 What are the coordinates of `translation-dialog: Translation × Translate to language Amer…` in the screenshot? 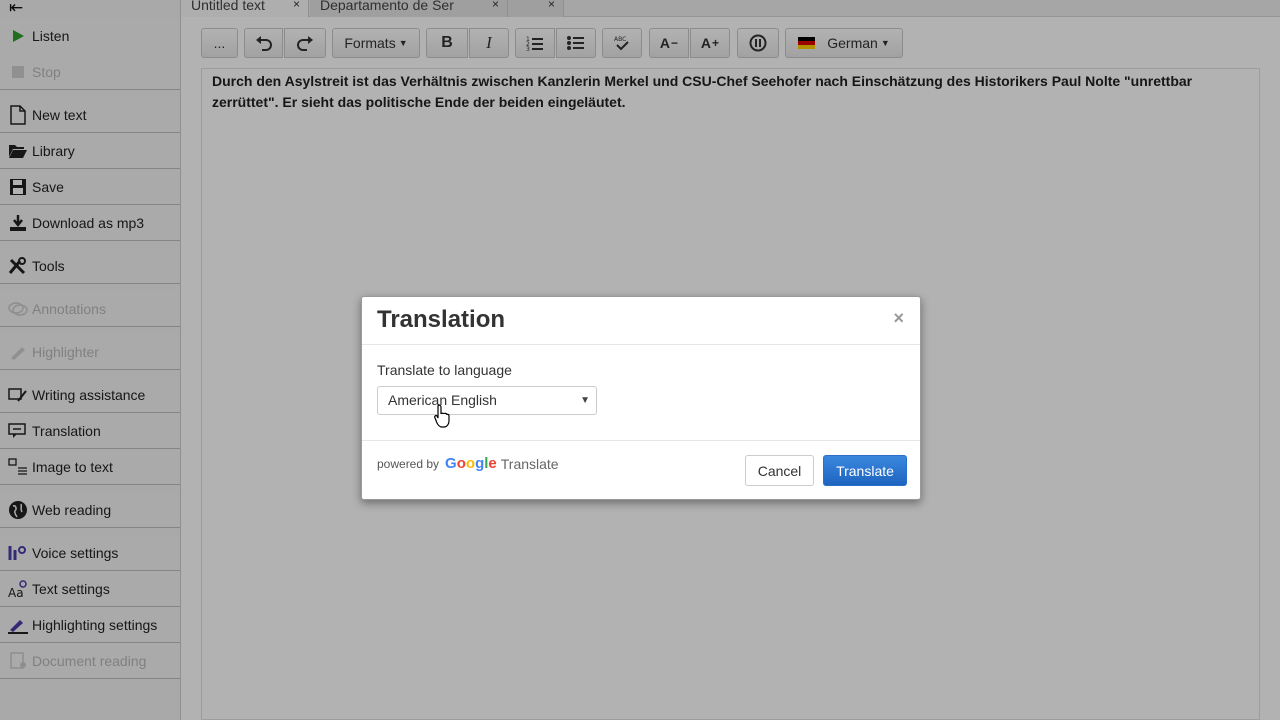 It's located at (641, 398).